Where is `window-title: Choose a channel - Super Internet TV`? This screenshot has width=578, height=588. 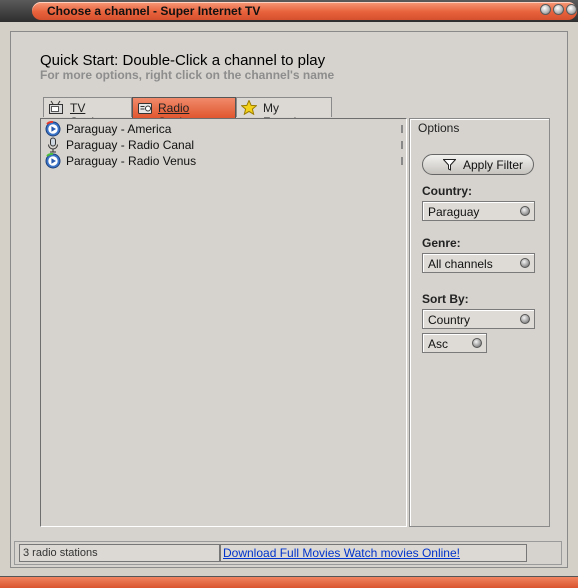
window-title: Choose a channel - Super Internet TV is located at coordinates (154, 11).